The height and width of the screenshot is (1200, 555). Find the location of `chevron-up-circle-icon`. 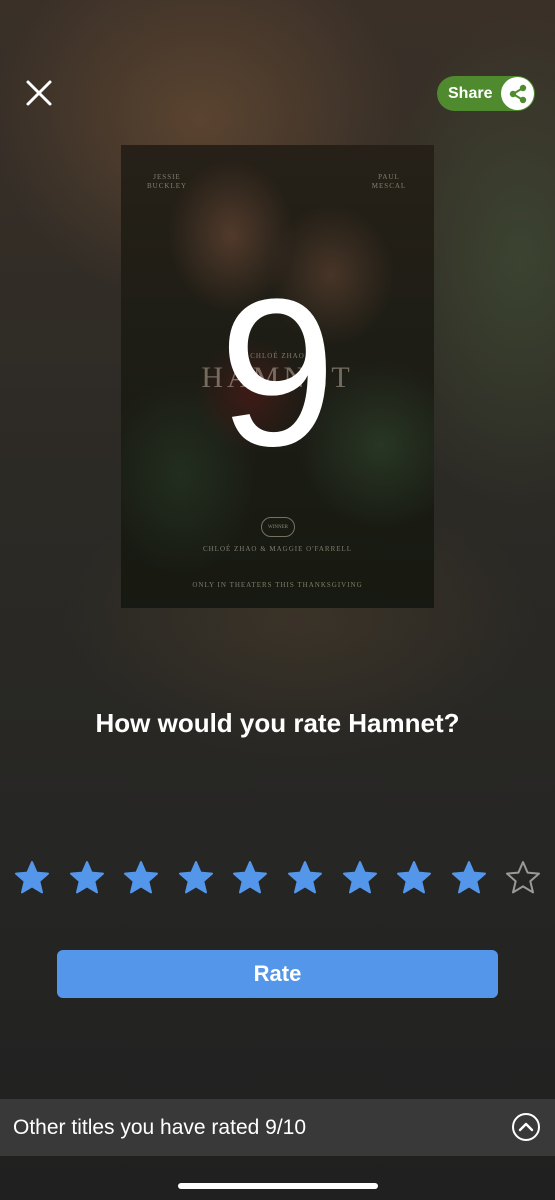

chevron-up-circle-icon is located at coordinates (526, 1127).